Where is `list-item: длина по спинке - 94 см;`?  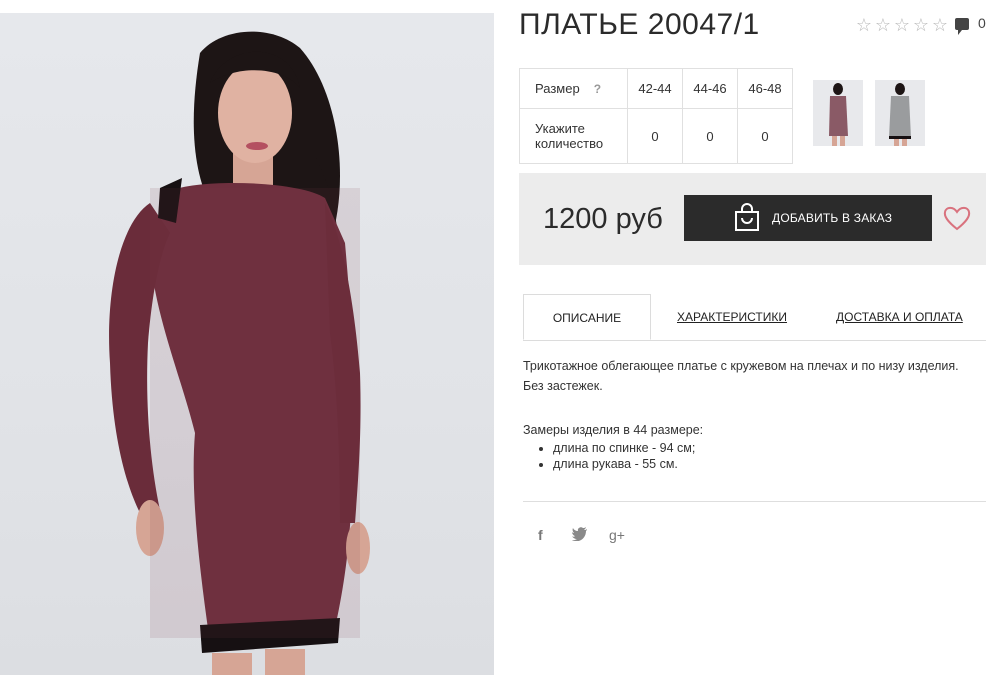 list-item: длина по спинке - 94 см; is located at coordinates (769, 448).